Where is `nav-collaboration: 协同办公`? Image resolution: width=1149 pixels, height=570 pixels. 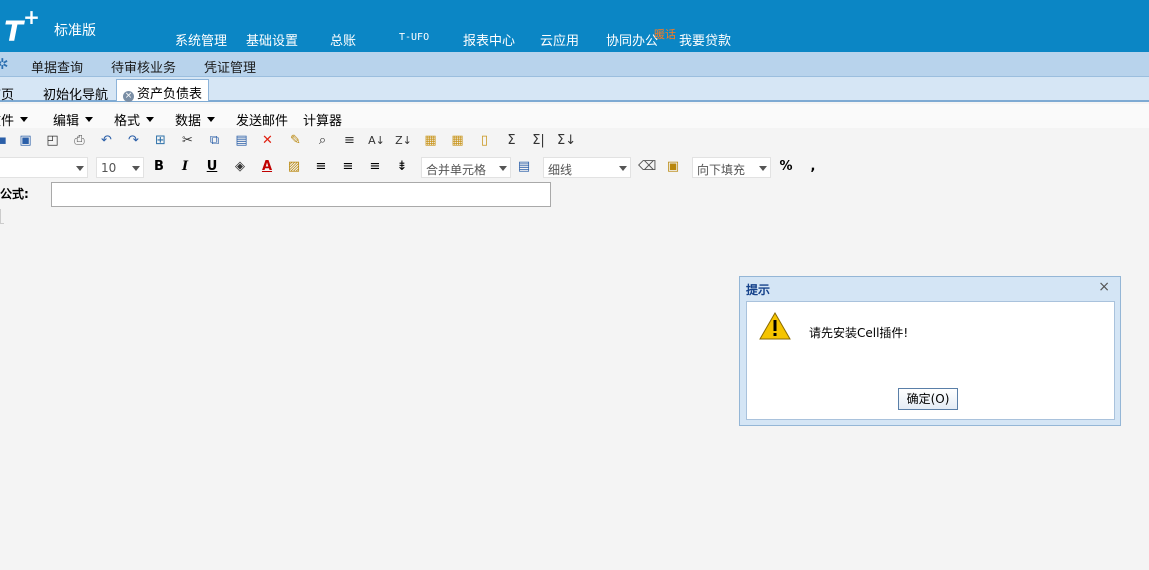 nav-collaboration: 协同办公 is located at coordinates (632, 39).